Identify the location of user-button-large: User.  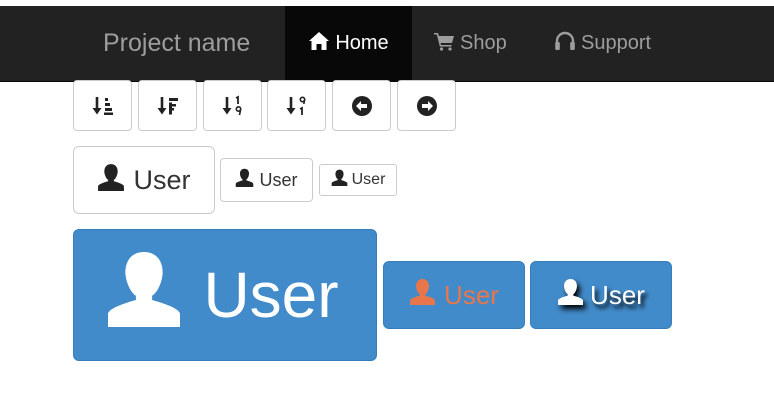
(144, 180).